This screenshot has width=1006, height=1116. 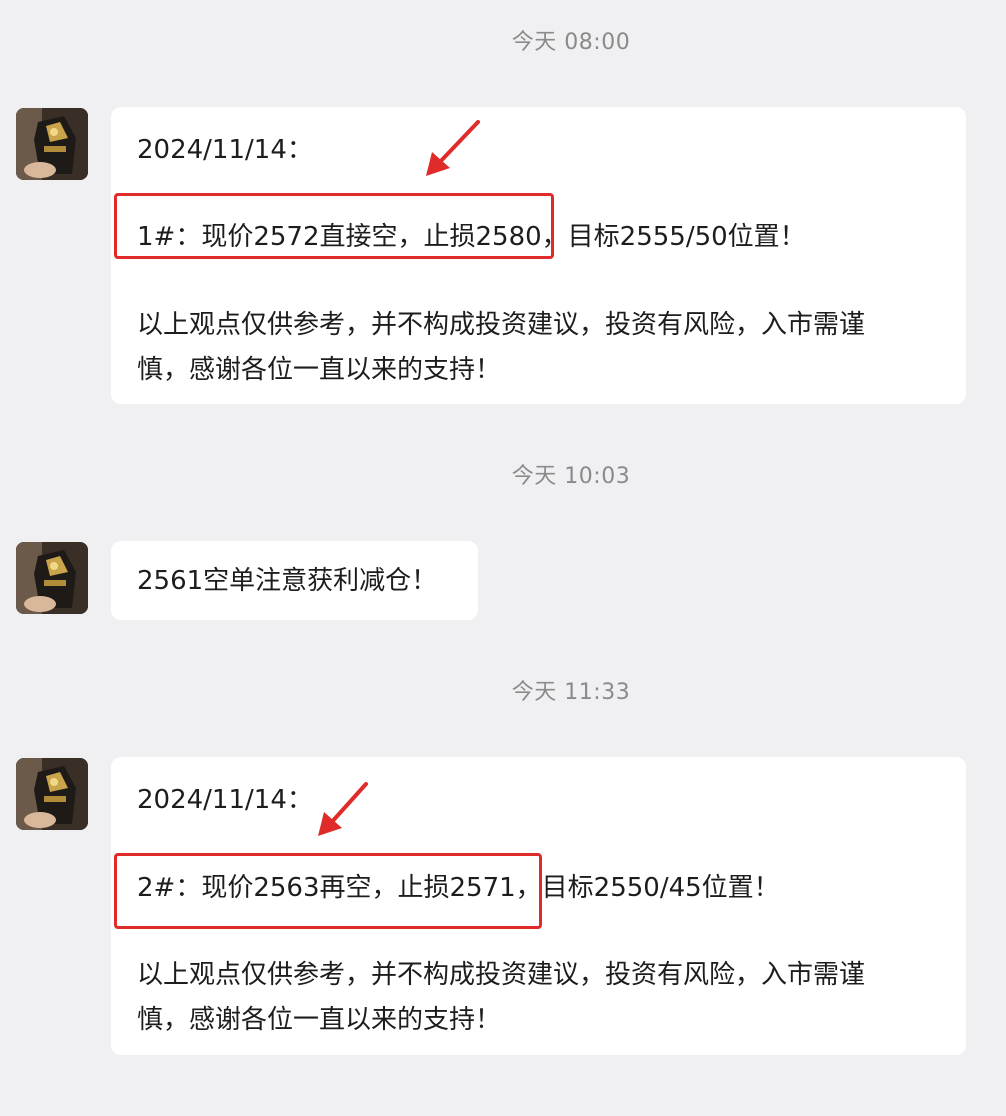 I want to click on message-line: 2561空单注意获利减仓！, so click(x=287, y=581).